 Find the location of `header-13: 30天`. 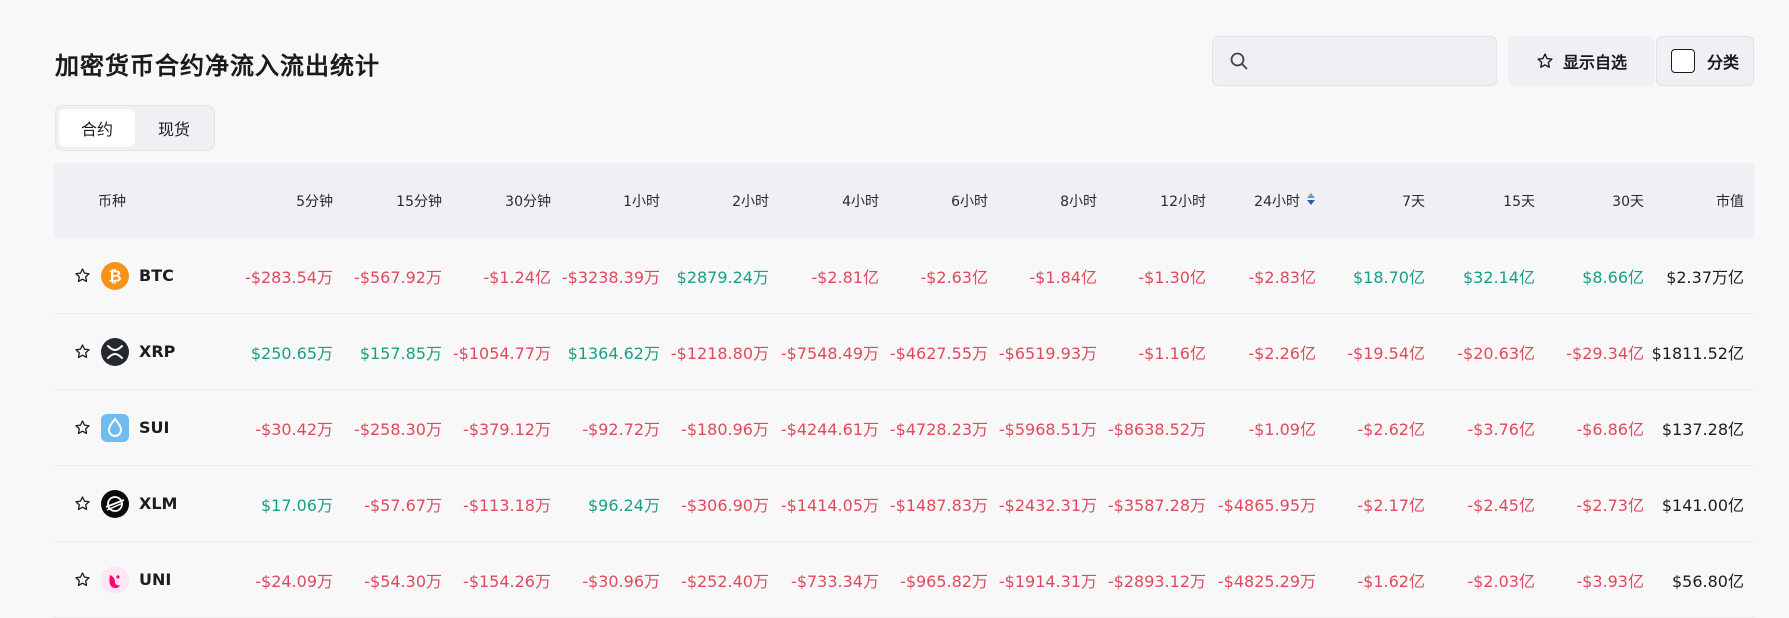

header-13: 30天 is located at coordinates (1591, 200).